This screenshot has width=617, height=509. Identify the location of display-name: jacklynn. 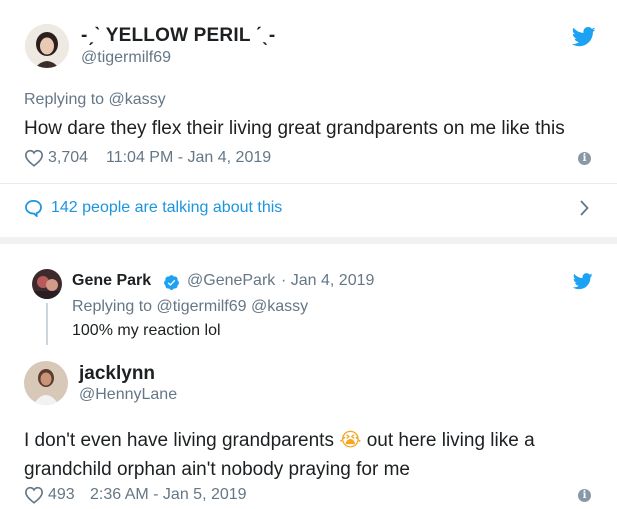
(117, 374).